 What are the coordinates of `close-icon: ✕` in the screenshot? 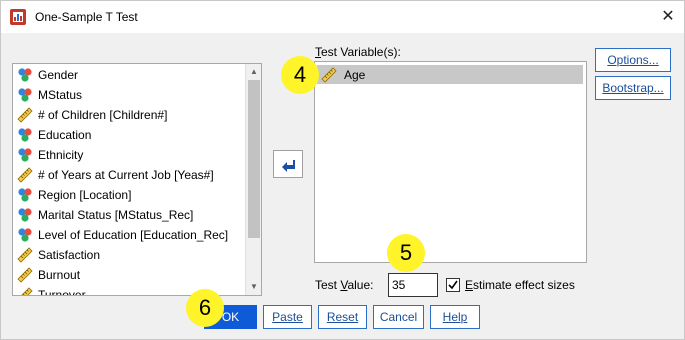 It's located at (668, 16).